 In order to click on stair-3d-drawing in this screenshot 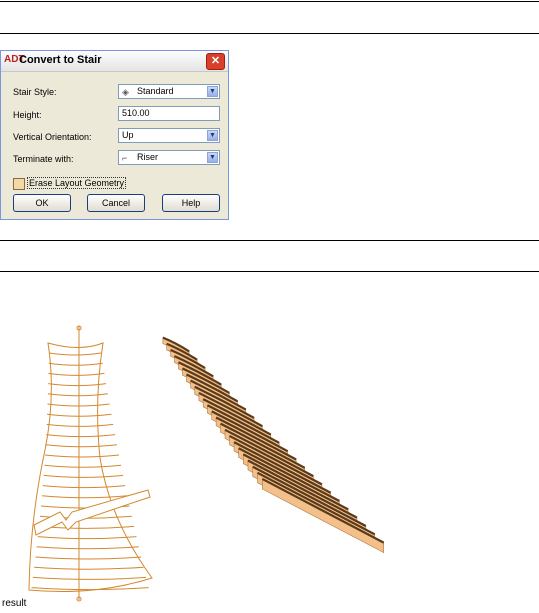, I will do `click(273, 445)`.